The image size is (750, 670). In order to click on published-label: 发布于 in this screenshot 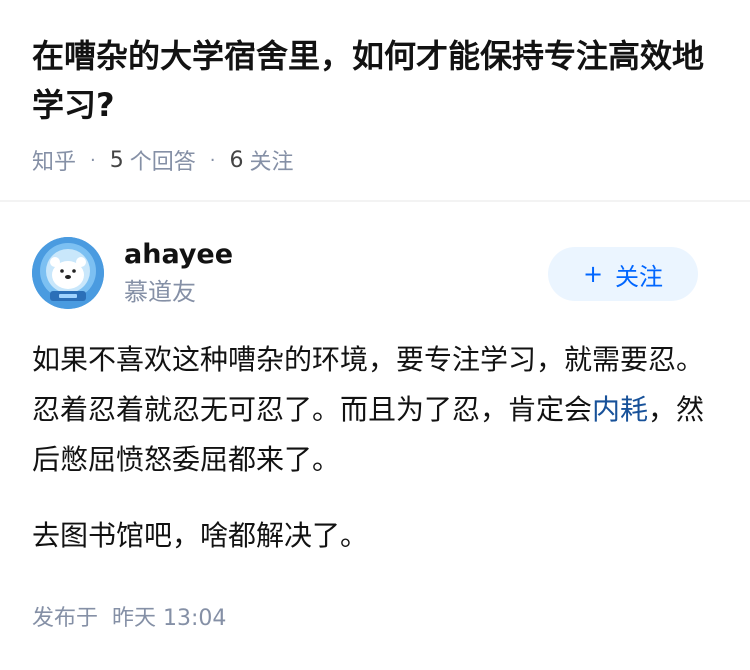, I will do `click(65, 618)`.